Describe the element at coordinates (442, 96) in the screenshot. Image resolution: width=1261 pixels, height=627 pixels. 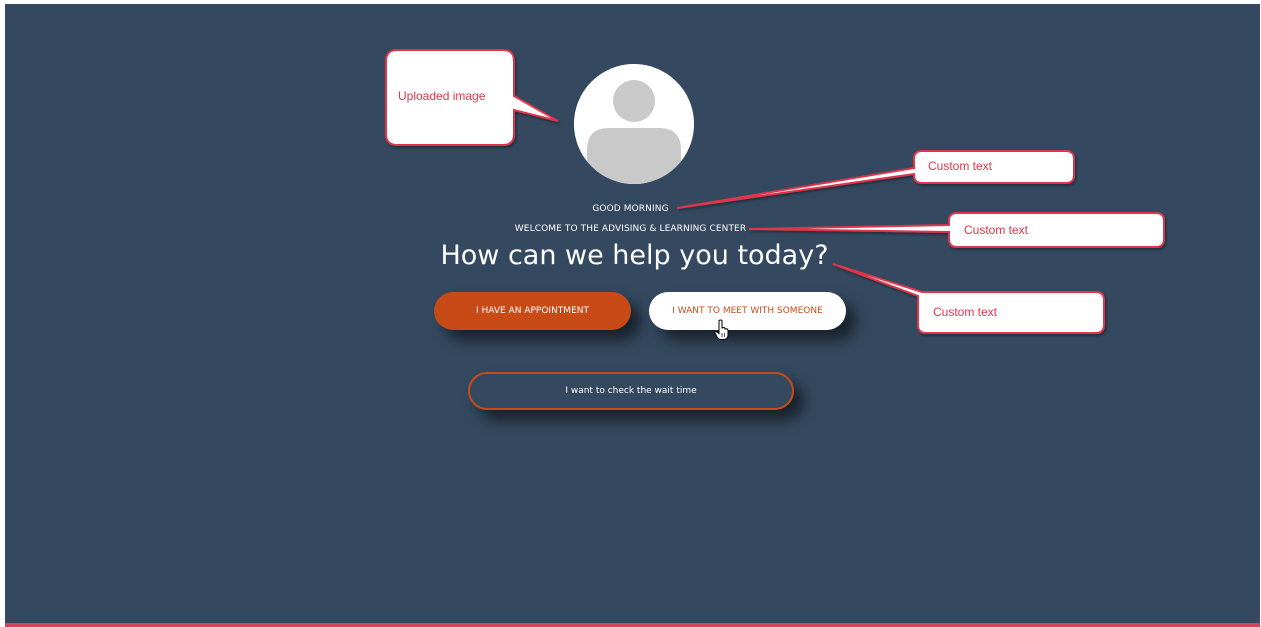
I see `uploaded-image-callout-label: Uploaded image` at that location.